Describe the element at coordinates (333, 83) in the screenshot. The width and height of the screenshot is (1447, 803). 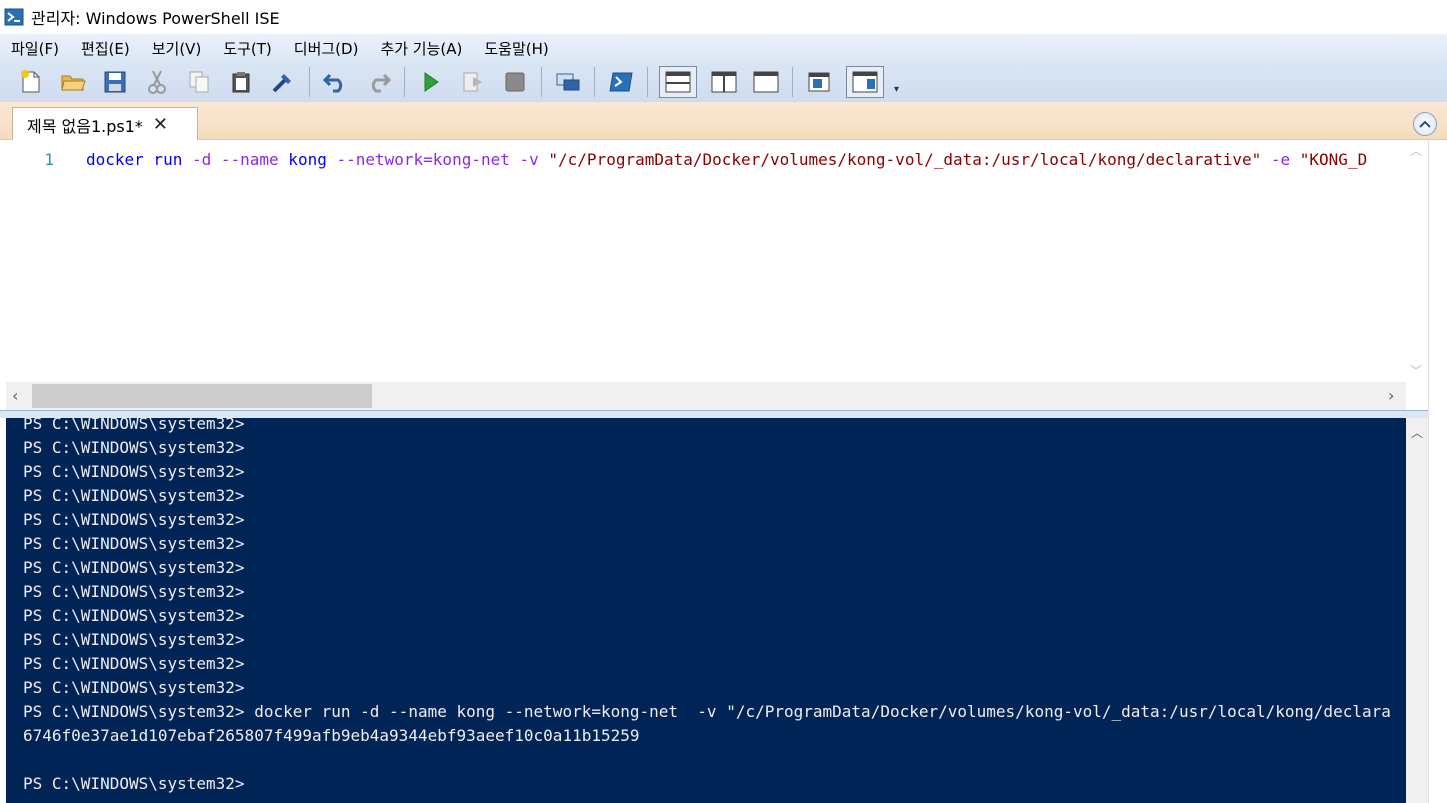
I see `undo-icon` at that location.